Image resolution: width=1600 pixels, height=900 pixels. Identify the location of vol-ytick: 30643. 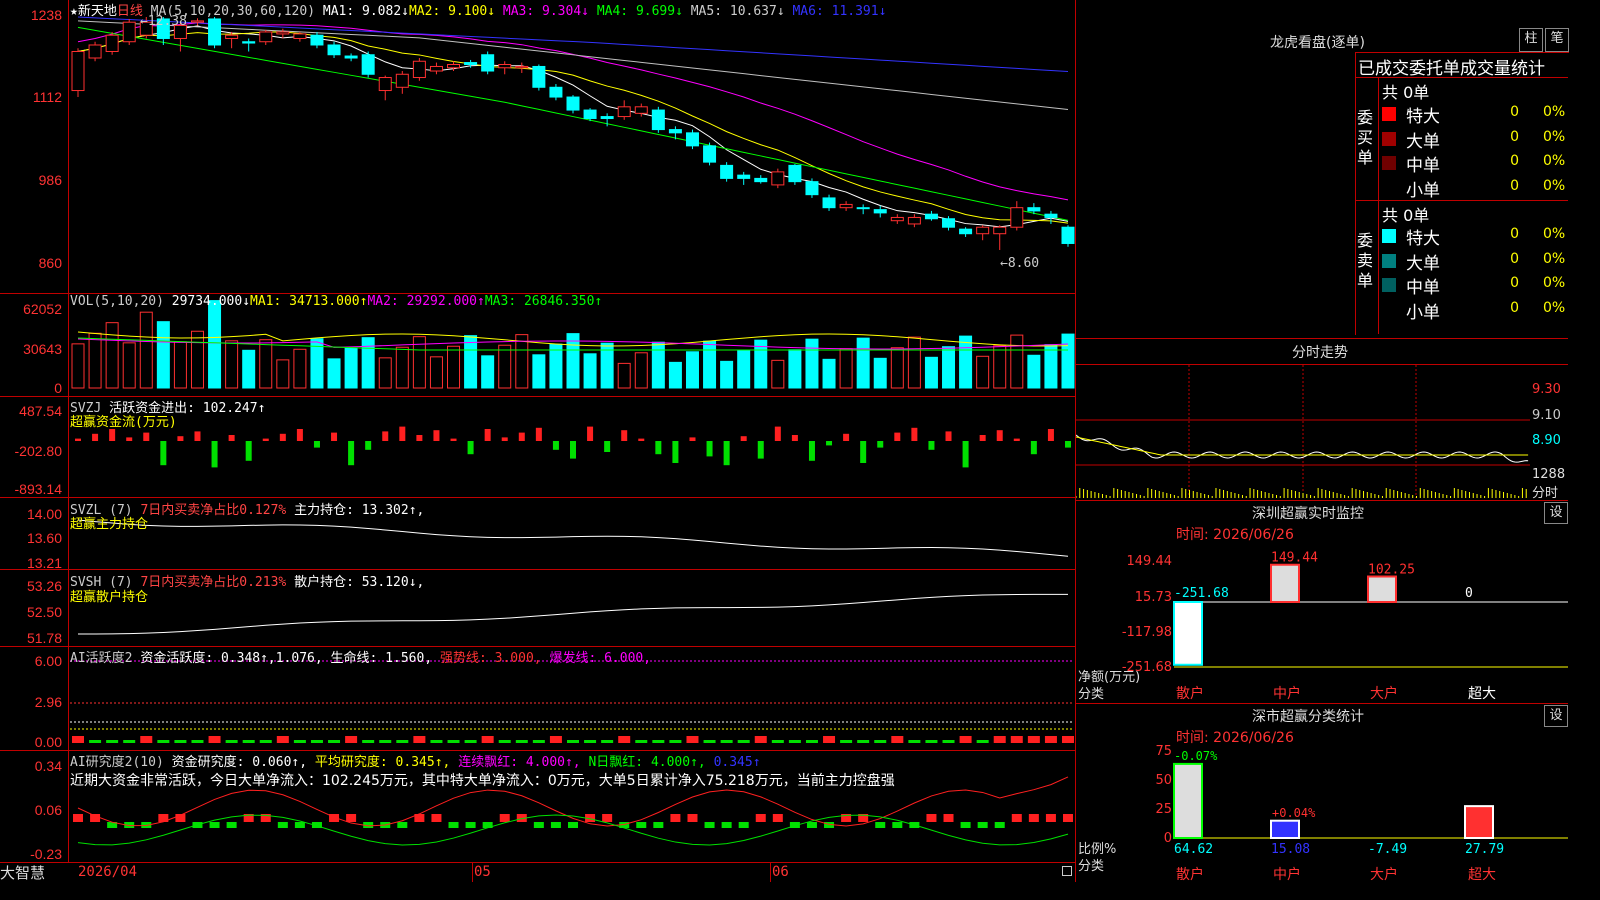
(42, 349).